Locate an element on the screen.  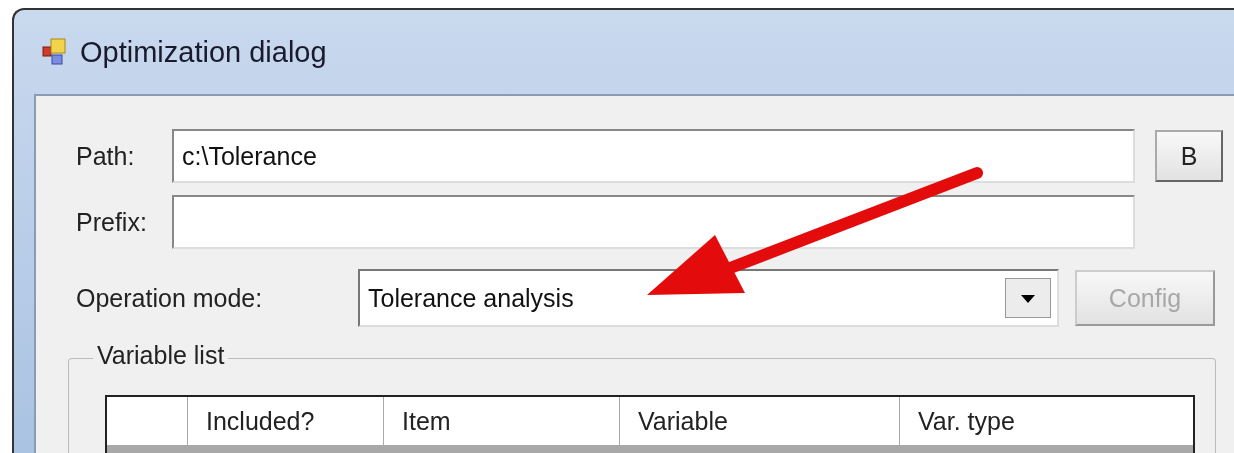
app-icon is located at coordinates (55, 52).